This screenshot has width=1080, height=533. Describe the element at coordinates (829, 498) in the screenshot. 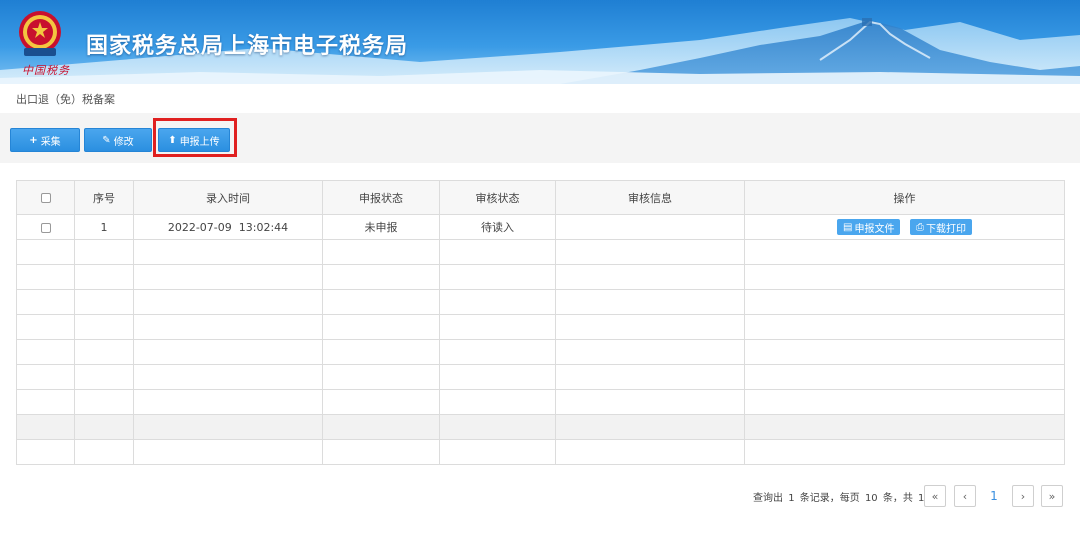

I see `pagination-middle: 条记录，每页` at that location.